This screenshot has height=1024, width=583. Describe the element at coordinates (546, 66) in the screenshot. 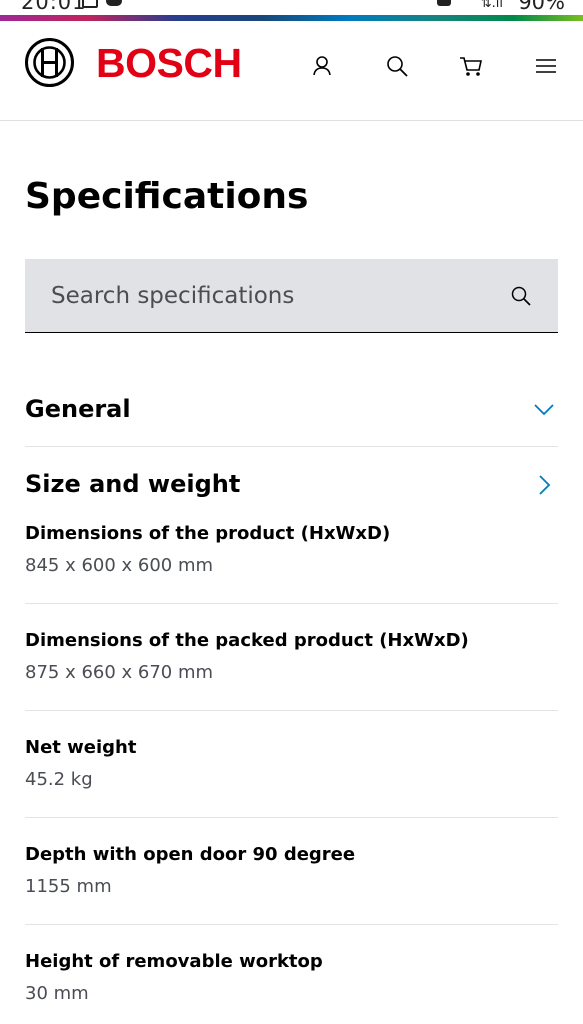

I see `menu-icon` at that location.